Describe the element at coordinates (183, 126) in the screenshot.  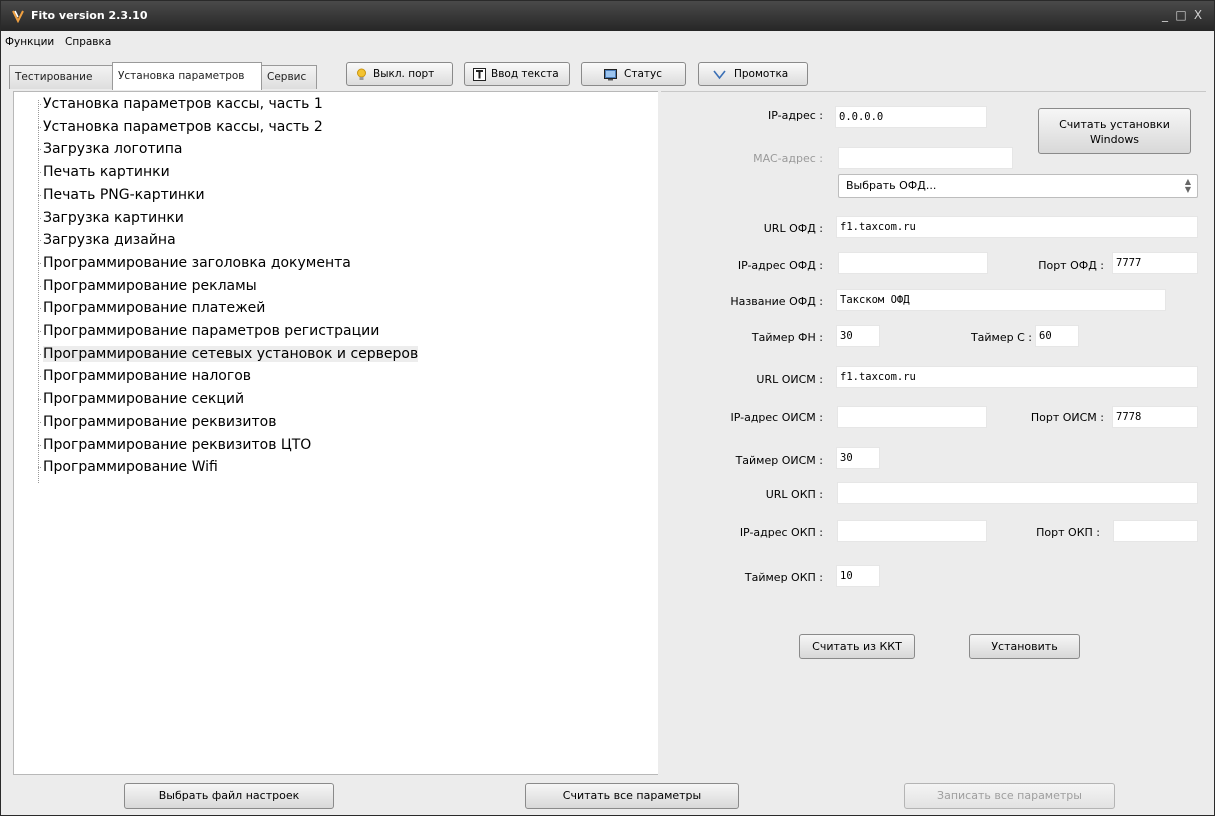
I see `tree-item-label: Установка параметров кассы, часть 2` at that location.